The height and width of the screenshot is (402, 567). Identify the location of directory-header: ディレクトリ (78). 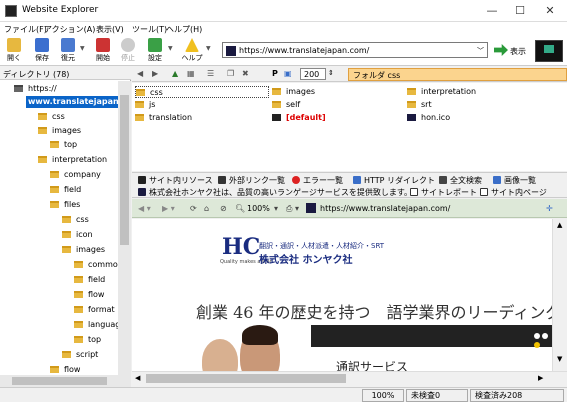
(65, 73).